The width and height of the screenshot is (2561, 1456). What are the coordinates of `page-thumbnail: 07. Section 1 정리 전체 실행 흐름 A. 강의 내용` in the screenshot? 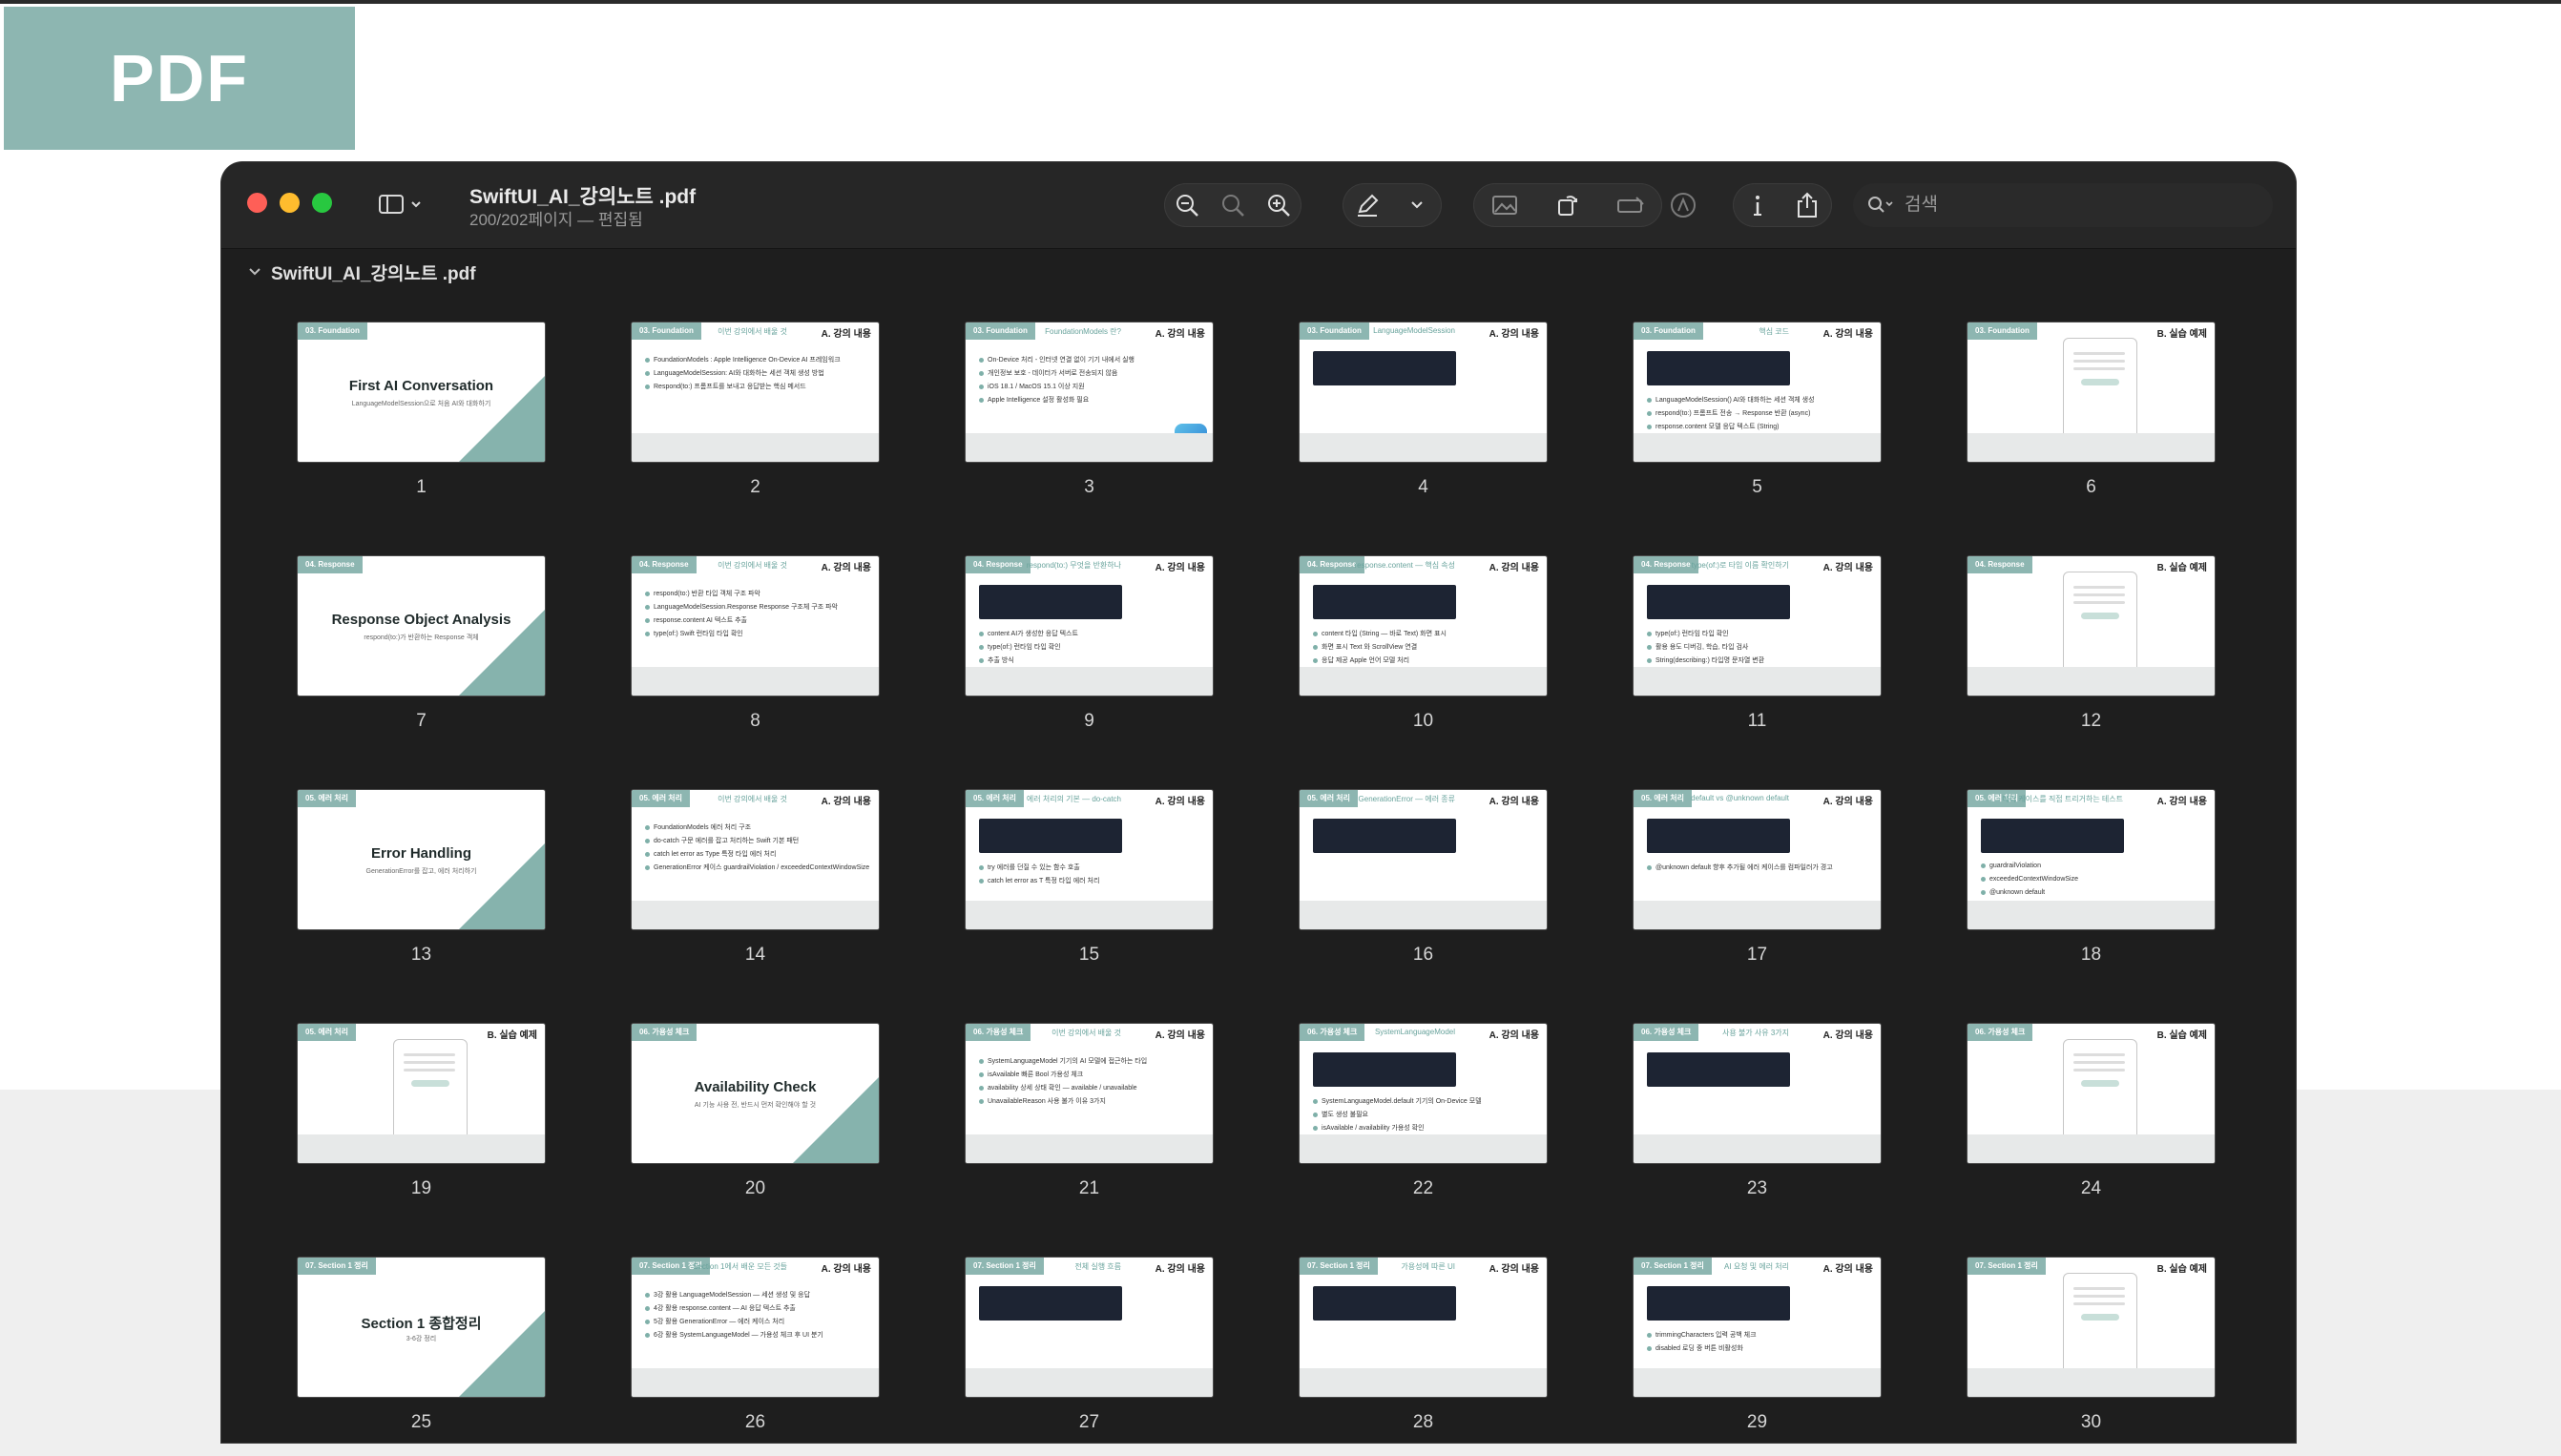 It's located at (1089, 1328).